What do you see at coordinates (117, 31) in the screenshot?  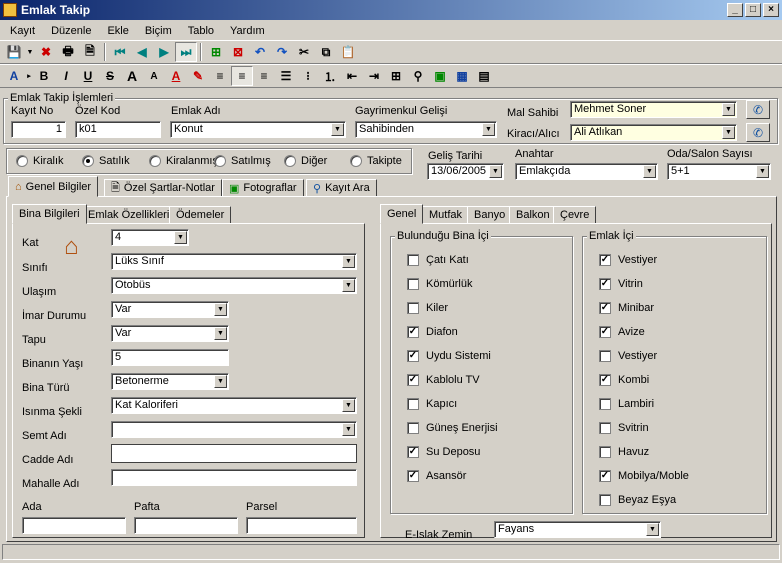 I see `menu-ekle: Ekle` at bounding box center [117, 31].